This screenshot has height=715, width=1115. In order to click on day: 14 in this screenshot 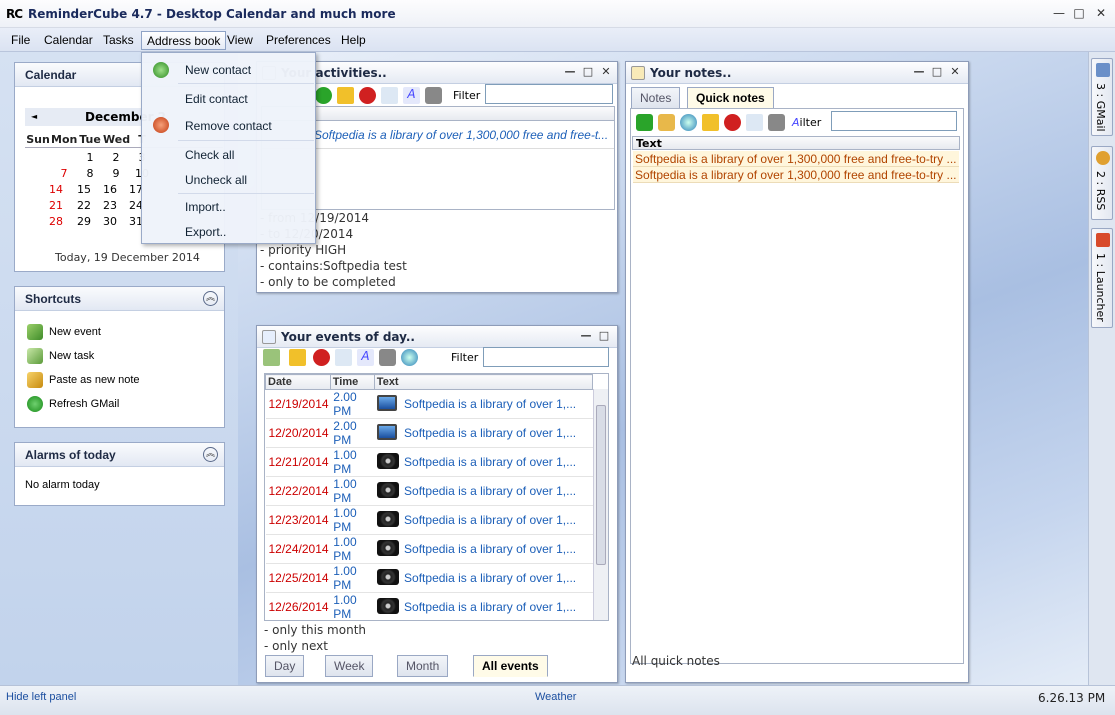, I will do `click(56, 189)`.